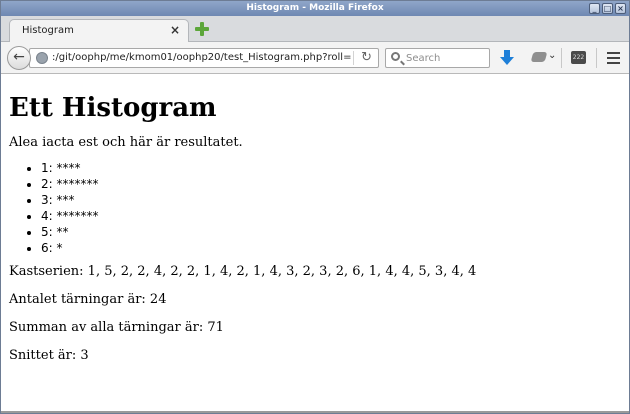 Image resolution: width=630 pixels, height=414 pixels. Describe the element at coordinates (116, 327) in the screenshot. I see `dice-sum-text: Summan av alla tärningar är: 71` at that location.